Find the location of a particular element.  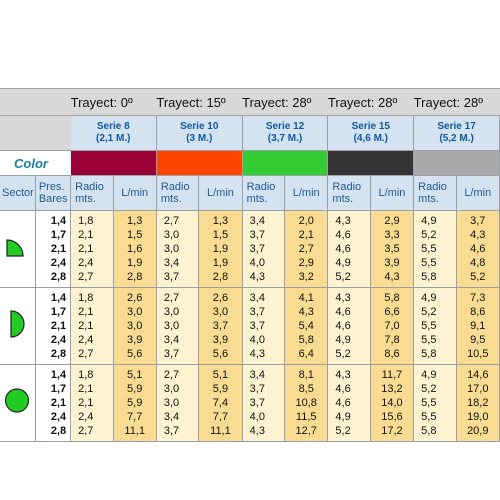

series-header: Serie 17 (5,2 M.) is located at coordinates (456, 133).